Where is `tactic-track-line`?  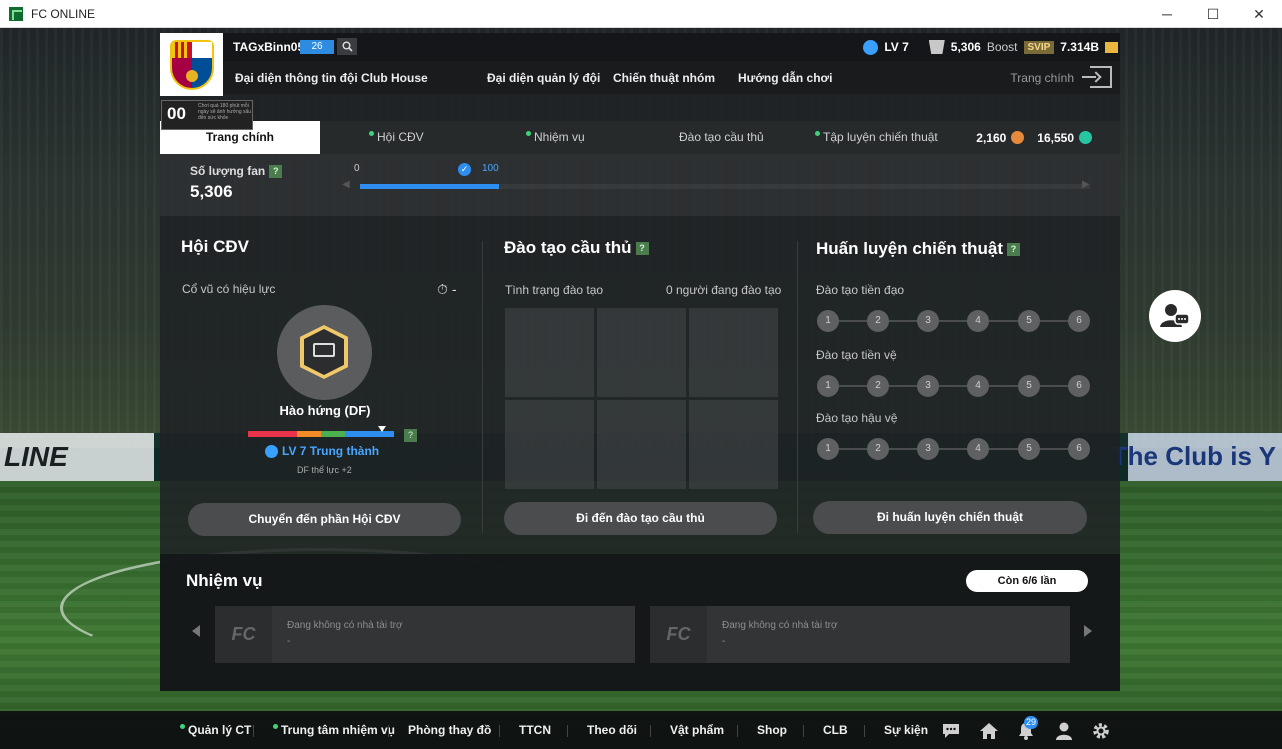
tactic-track-line is located at coordinates (954, 449).